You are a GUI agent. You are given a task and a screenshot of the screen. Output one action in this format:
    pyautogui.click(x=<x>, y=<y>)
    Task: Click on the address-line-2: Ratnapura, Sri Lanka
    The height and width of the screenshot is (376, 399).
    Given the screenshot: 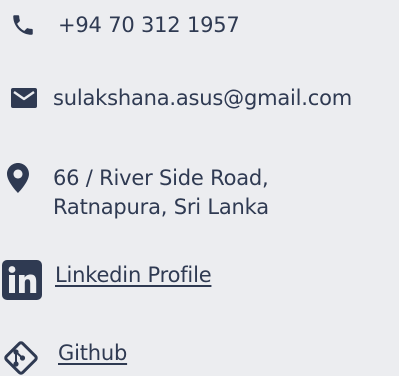 What is the action you would take?
    pyautogui.click(x=161, y=207)
    